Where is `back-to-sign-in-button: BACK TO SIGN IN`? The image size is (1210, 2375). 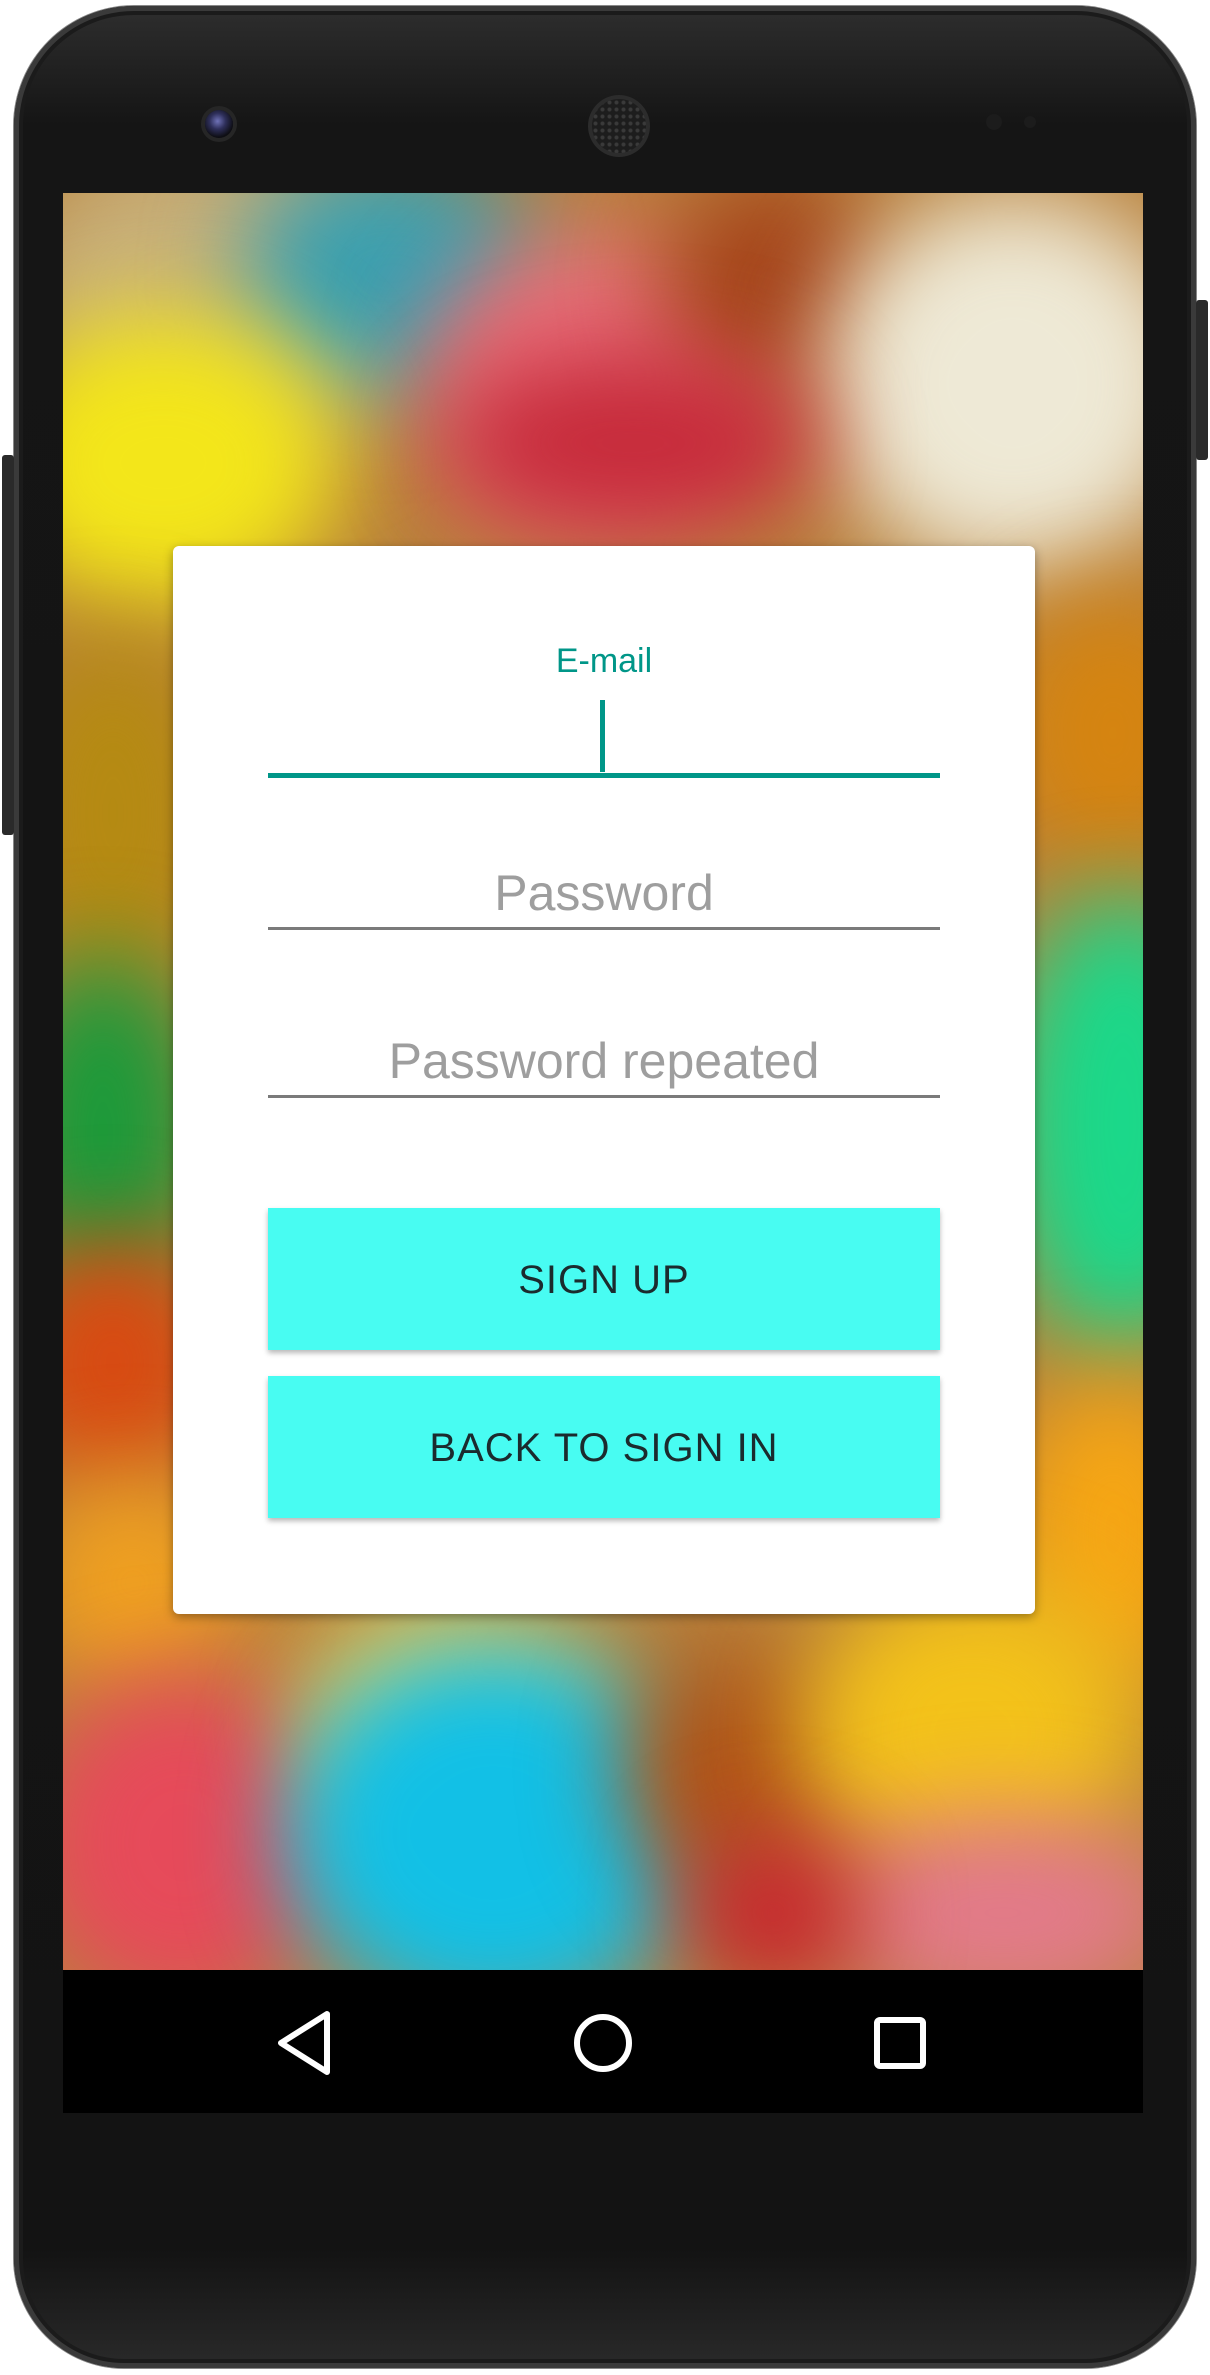 back-to-sign-in-button: BACK TO SIGN IN is located at coordinates (604, 1447).